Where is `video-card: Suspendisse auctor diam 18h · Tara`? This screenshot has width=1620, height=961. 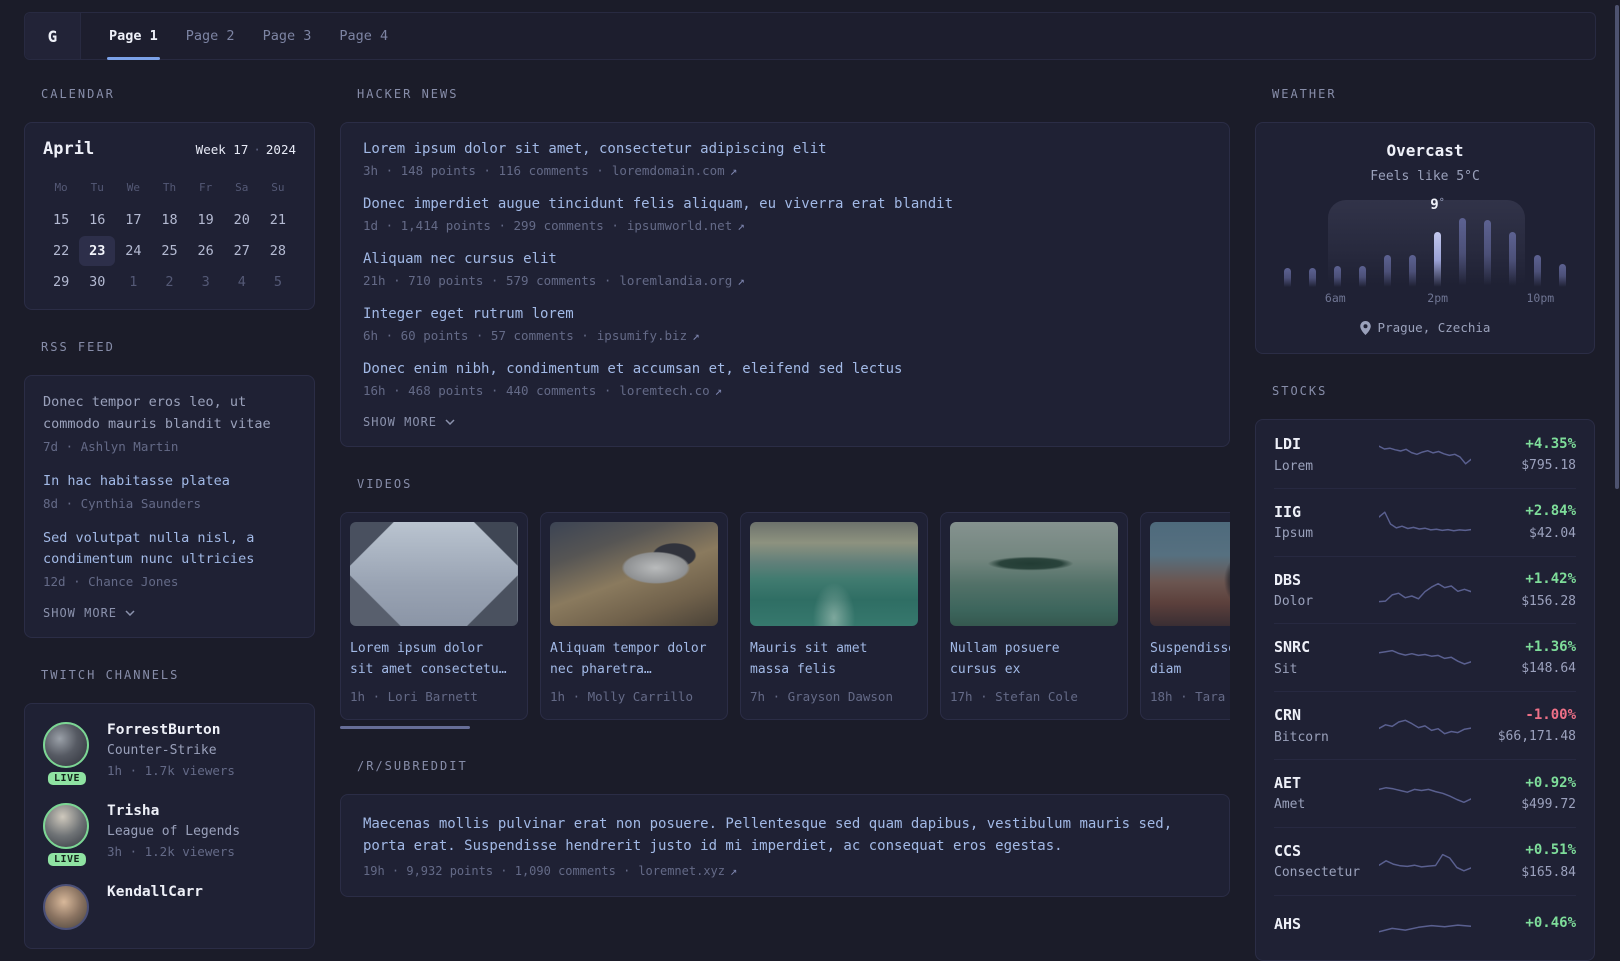
video-card: Suspendisse auctor diam 18h · Tara is located at coordinates (1185, 616).